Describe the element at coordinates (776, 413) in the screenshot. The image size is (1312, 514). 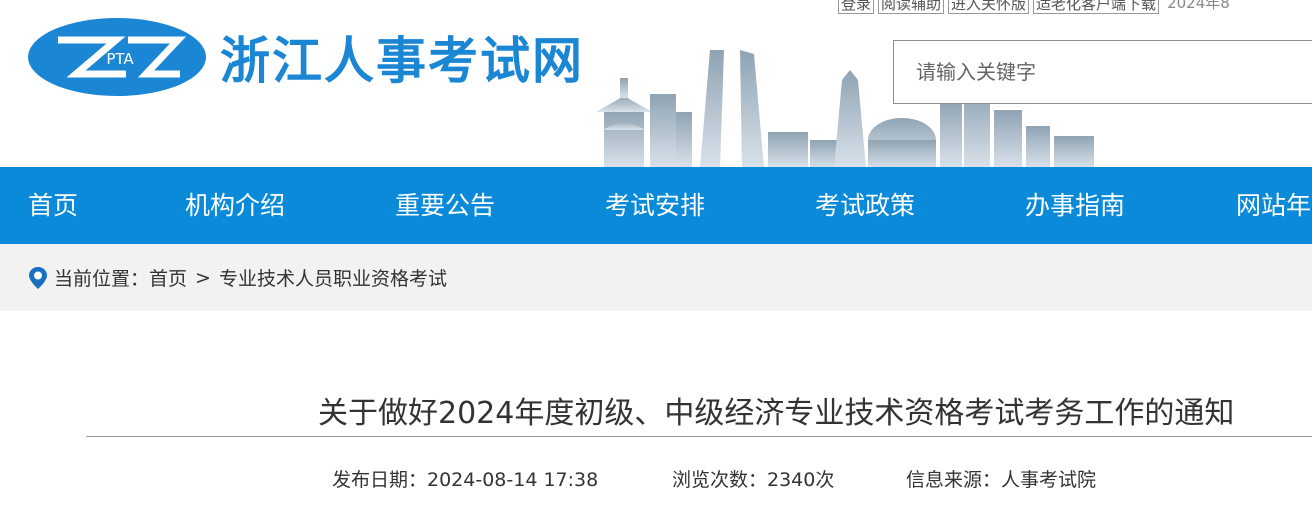
I see `article-title: 关于做好2024年度初级、中级经济专业技术资格考试考务工作的通知` at that location.